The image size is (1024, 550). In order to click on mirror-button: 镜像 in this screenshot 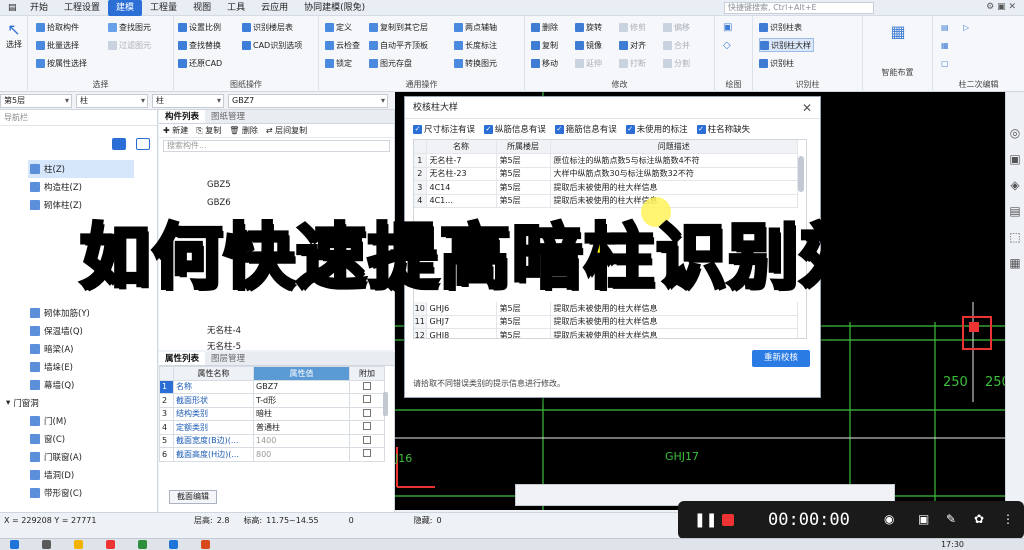, I will do `click(588, 45)`.